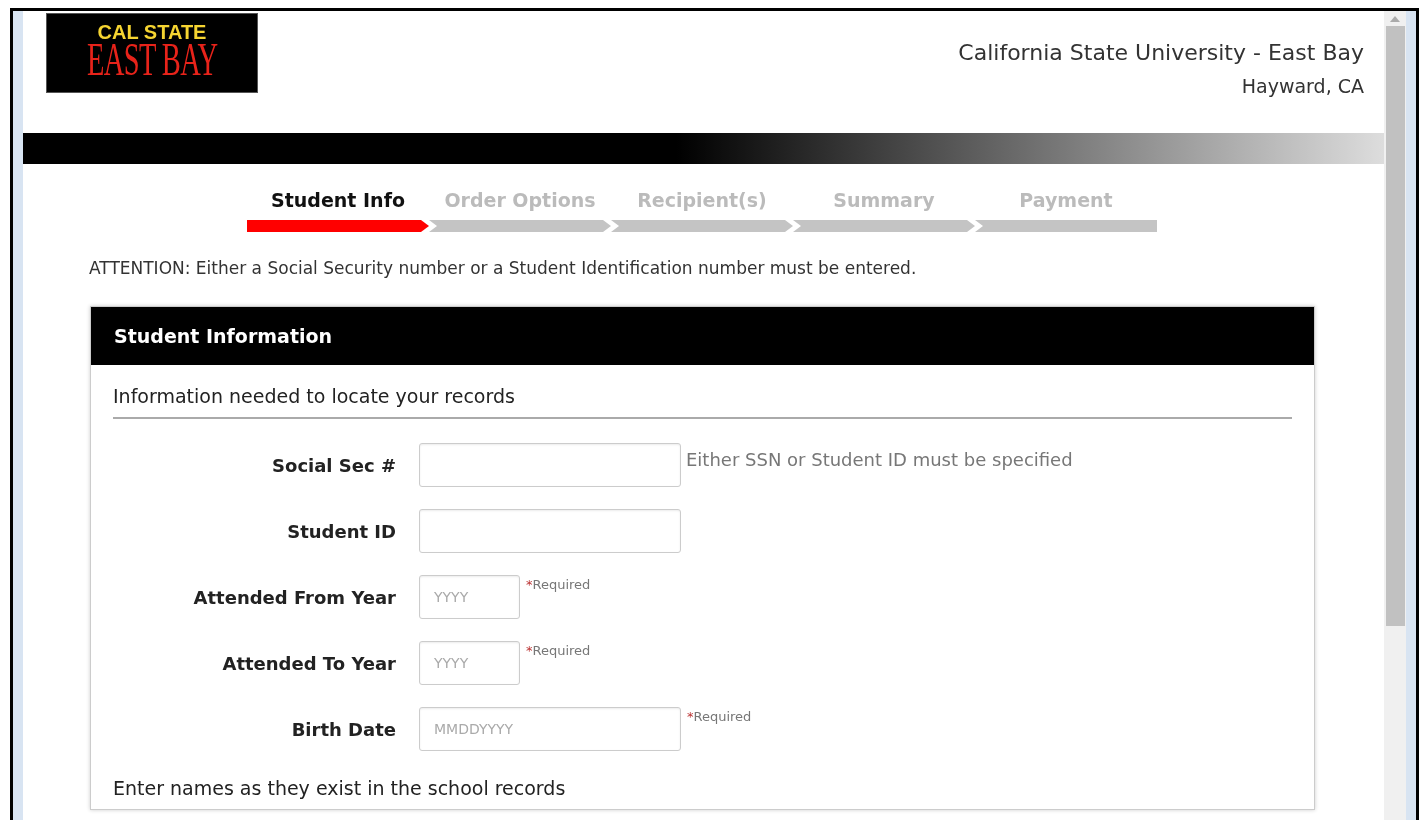 The height and width of the screenshot is (820, 1423). I want to click on field-label: Student ID, so click(341, 531).